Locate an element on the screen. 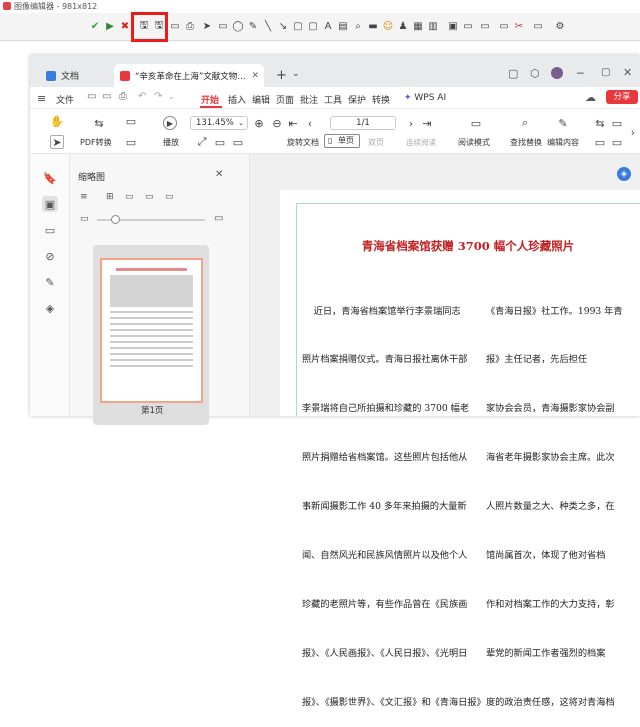  first-page-icon: ⇤ is located at coordinates (293, 123).